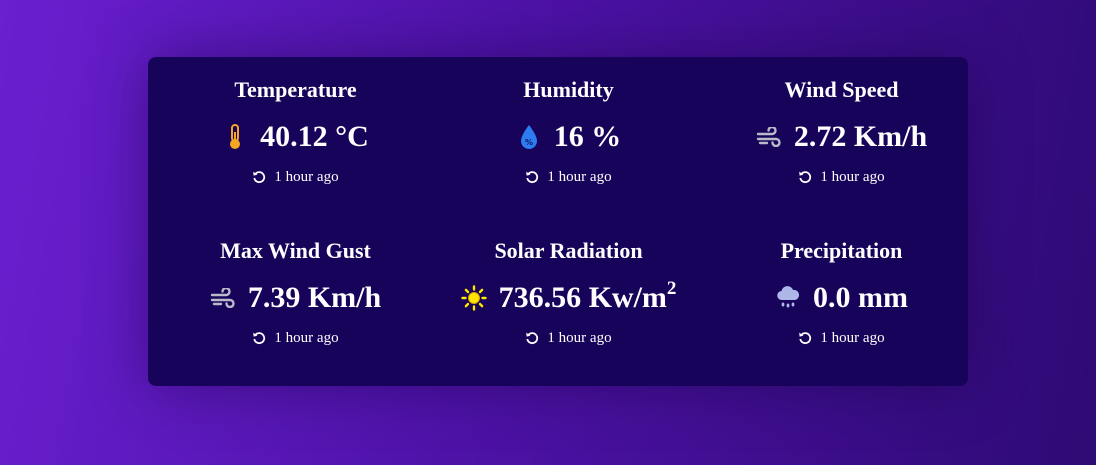  I want to click on card-title: Wind Speed, so click(841, 89).